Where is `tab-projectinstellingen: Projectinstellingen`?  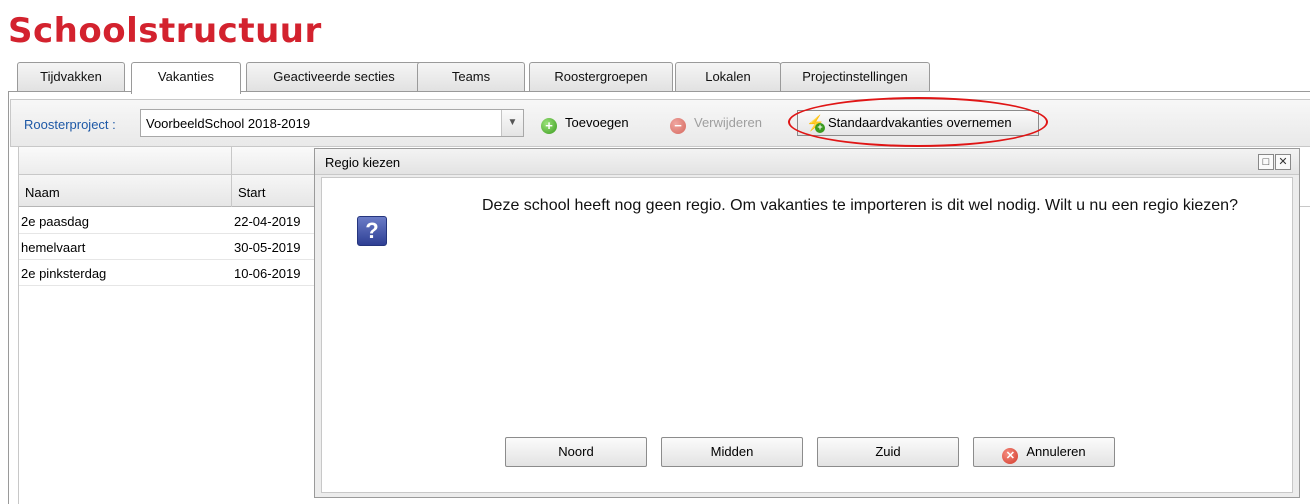 tab-projectinstellingen: Projectinstellingen is located at coordinates (855, 77).